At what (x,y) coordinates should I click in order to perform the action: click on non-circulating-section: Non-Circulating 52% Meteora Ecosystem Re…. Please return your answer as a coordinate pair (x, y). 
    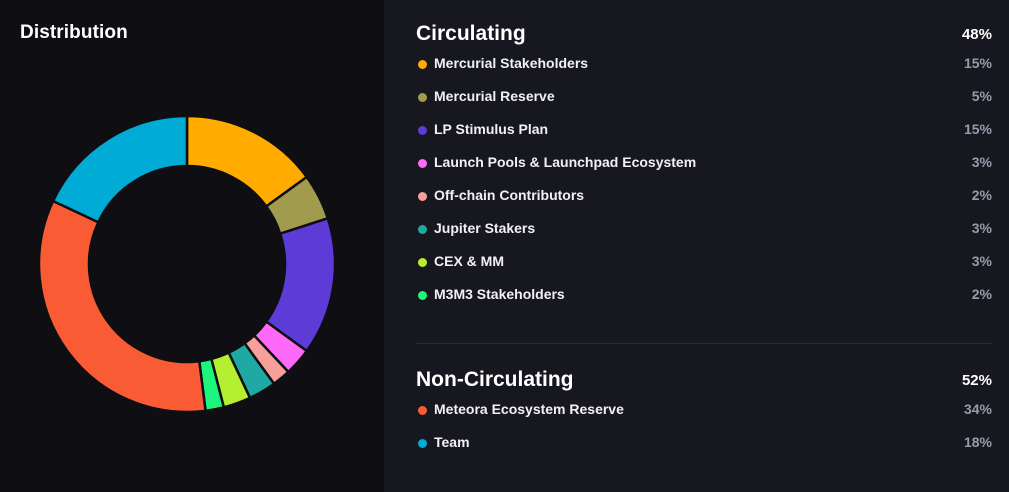
    Looking at the image, I should click on (704, 416).